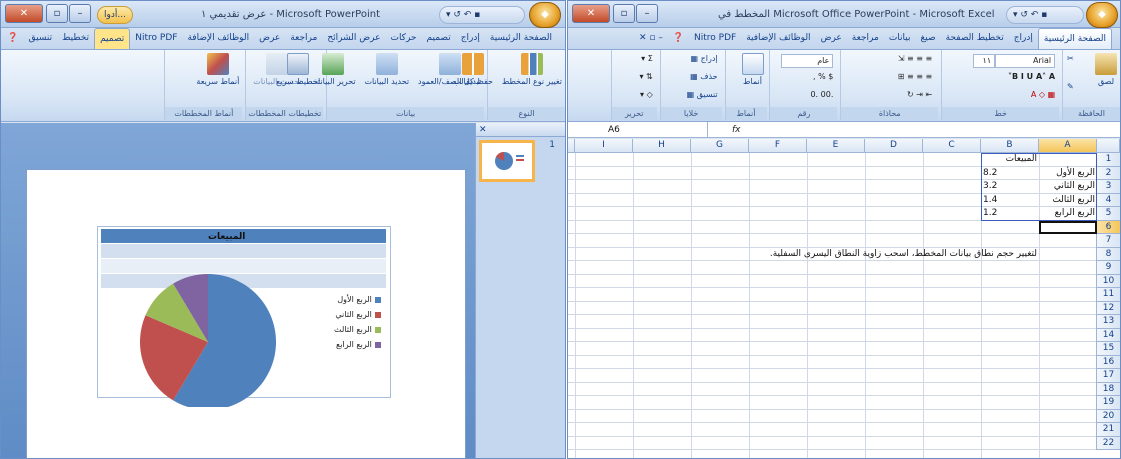 Image resolution: width=1121 pixels, height=459 pixels. I want to click on quick-layout-button: تخطيط سريع, so click(298, 70).